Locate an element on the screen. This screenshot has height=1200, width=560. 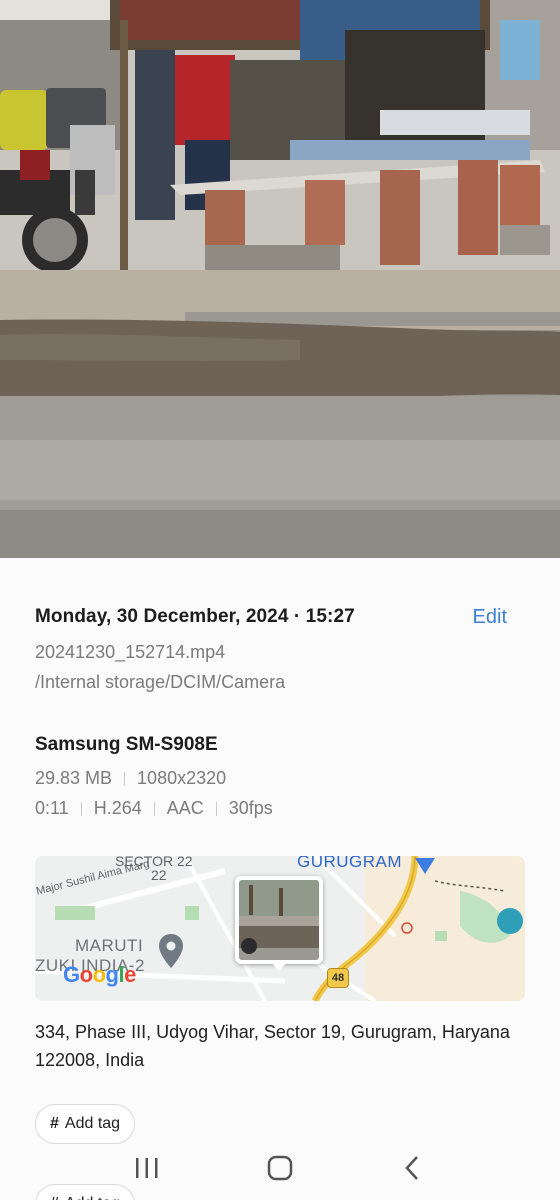
recent-apps-icon is located at coordinates (146, 1168).